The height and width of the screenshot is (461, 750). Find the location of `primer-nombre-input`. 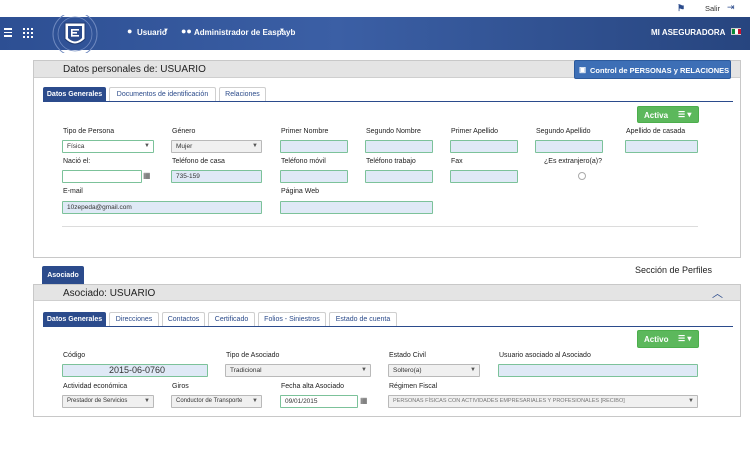

primer-nombre-input is located at coordinates (314, 146).